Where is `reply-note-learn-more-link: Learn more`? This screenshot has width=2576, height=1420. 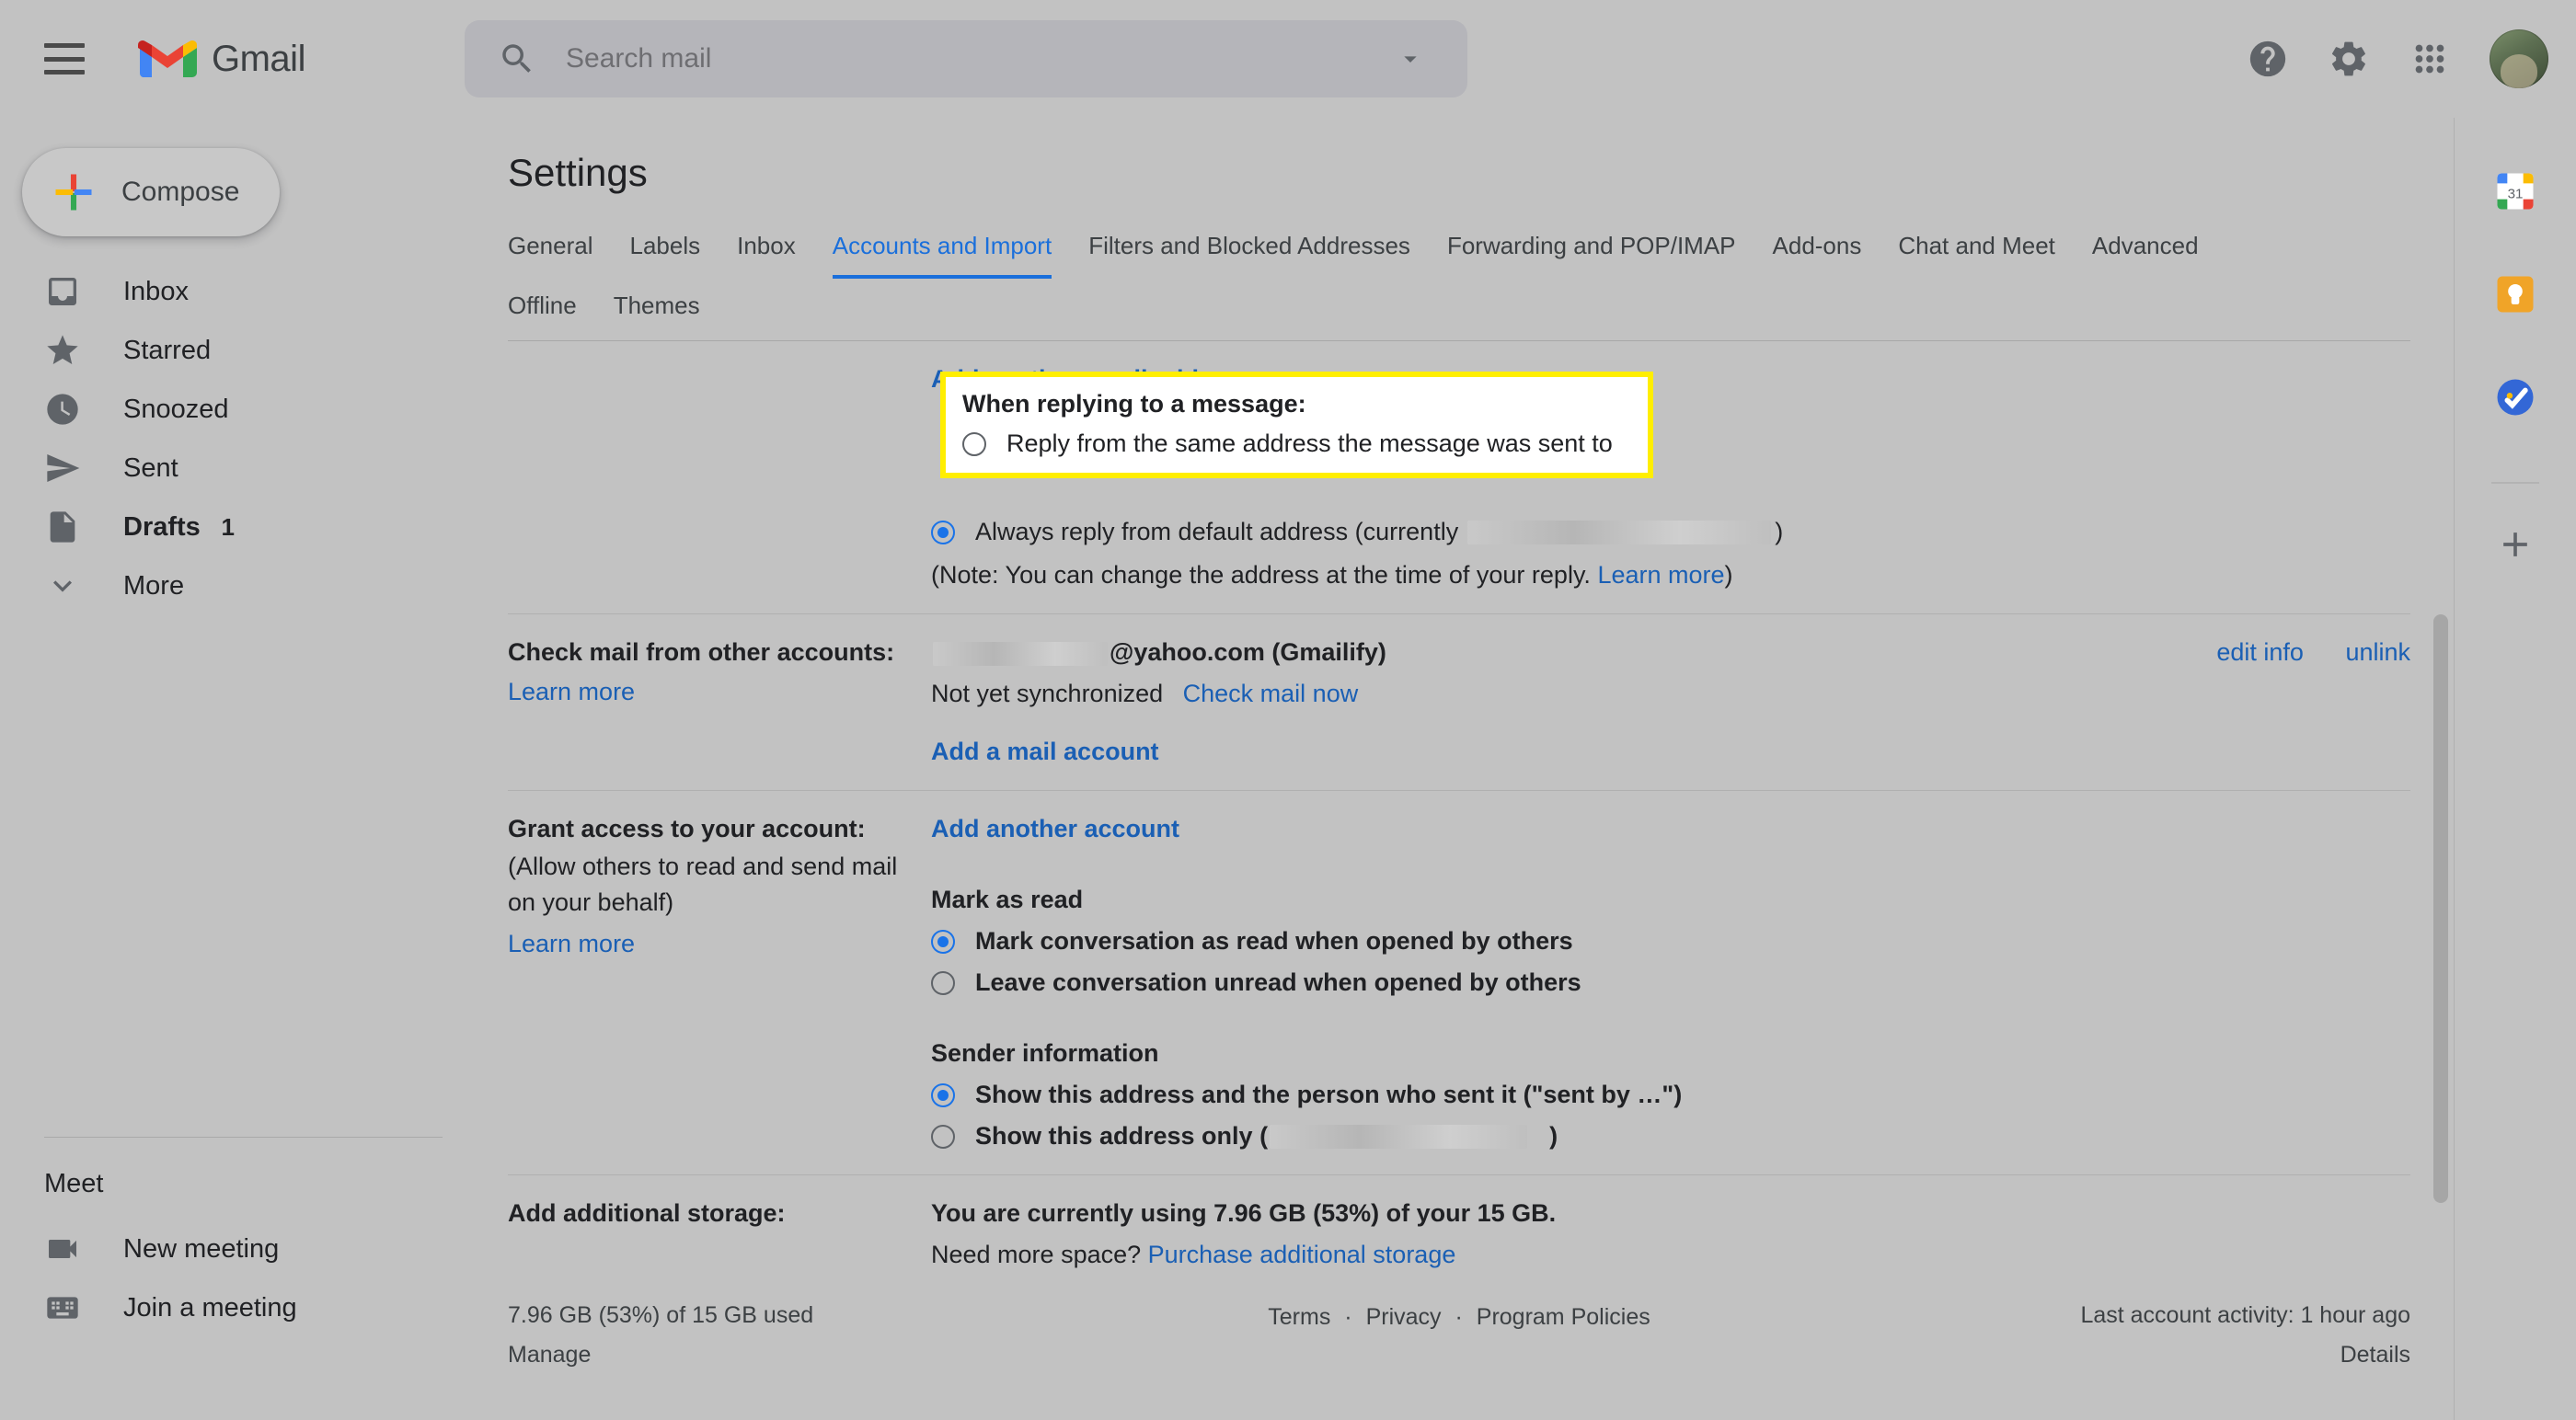 reply-note-learn-more-link: Learn more is located at coordinates (1660, 575).